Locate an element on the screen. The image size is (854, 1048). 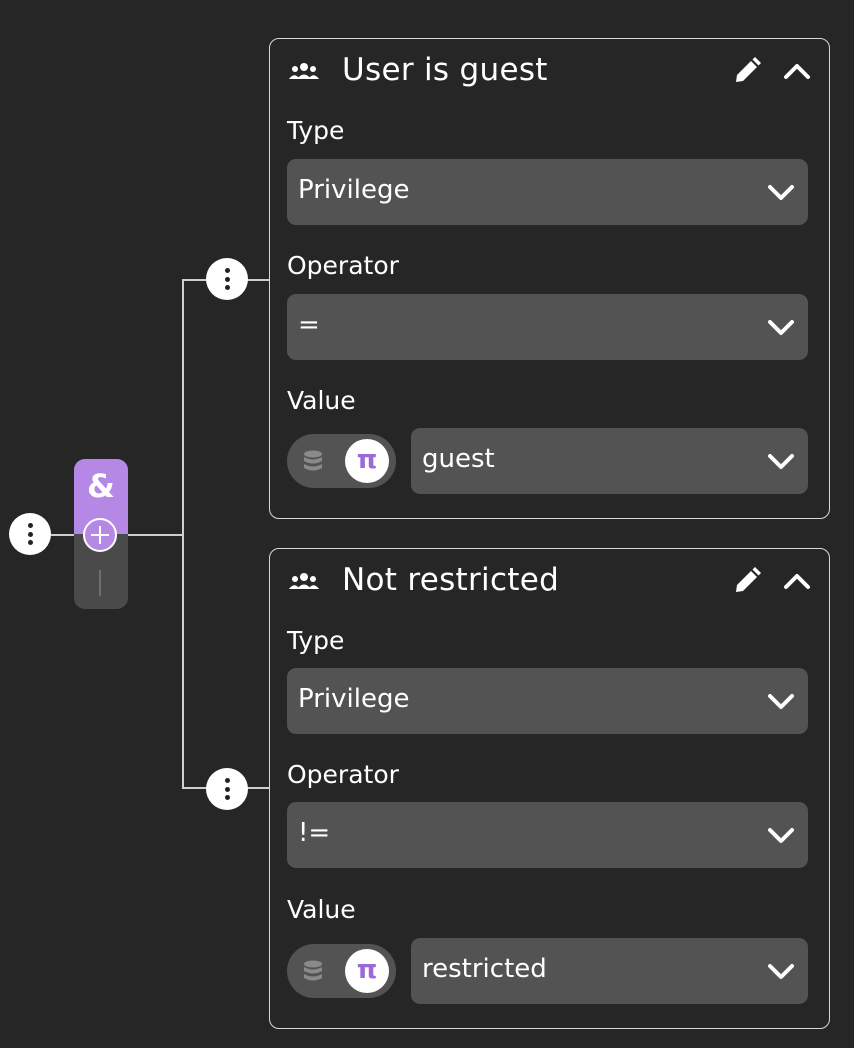
add-condition-button is located at coordinates (100, 535).